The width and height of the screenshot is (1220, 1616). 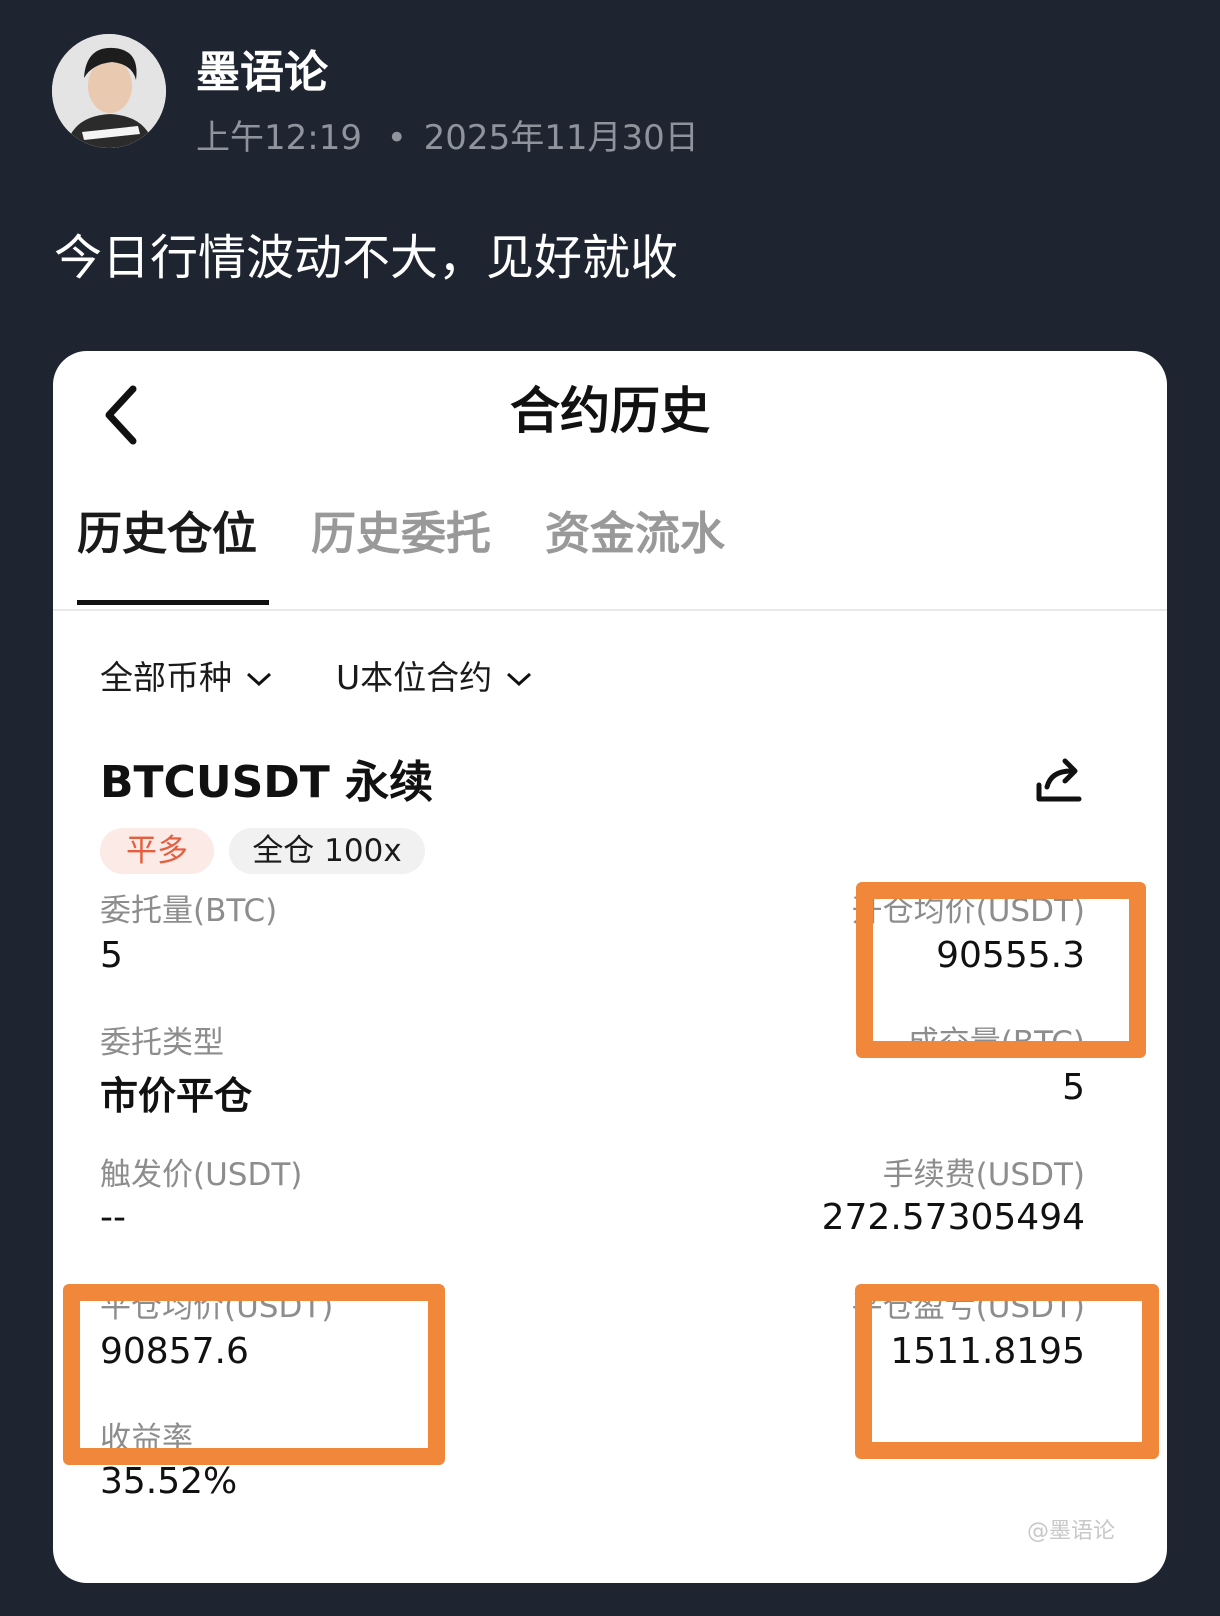 What do you see at coordinates (1070, 1531) in the screenshot?
I see `watermark: @墨语论` at bounding box center [1070, 1531].